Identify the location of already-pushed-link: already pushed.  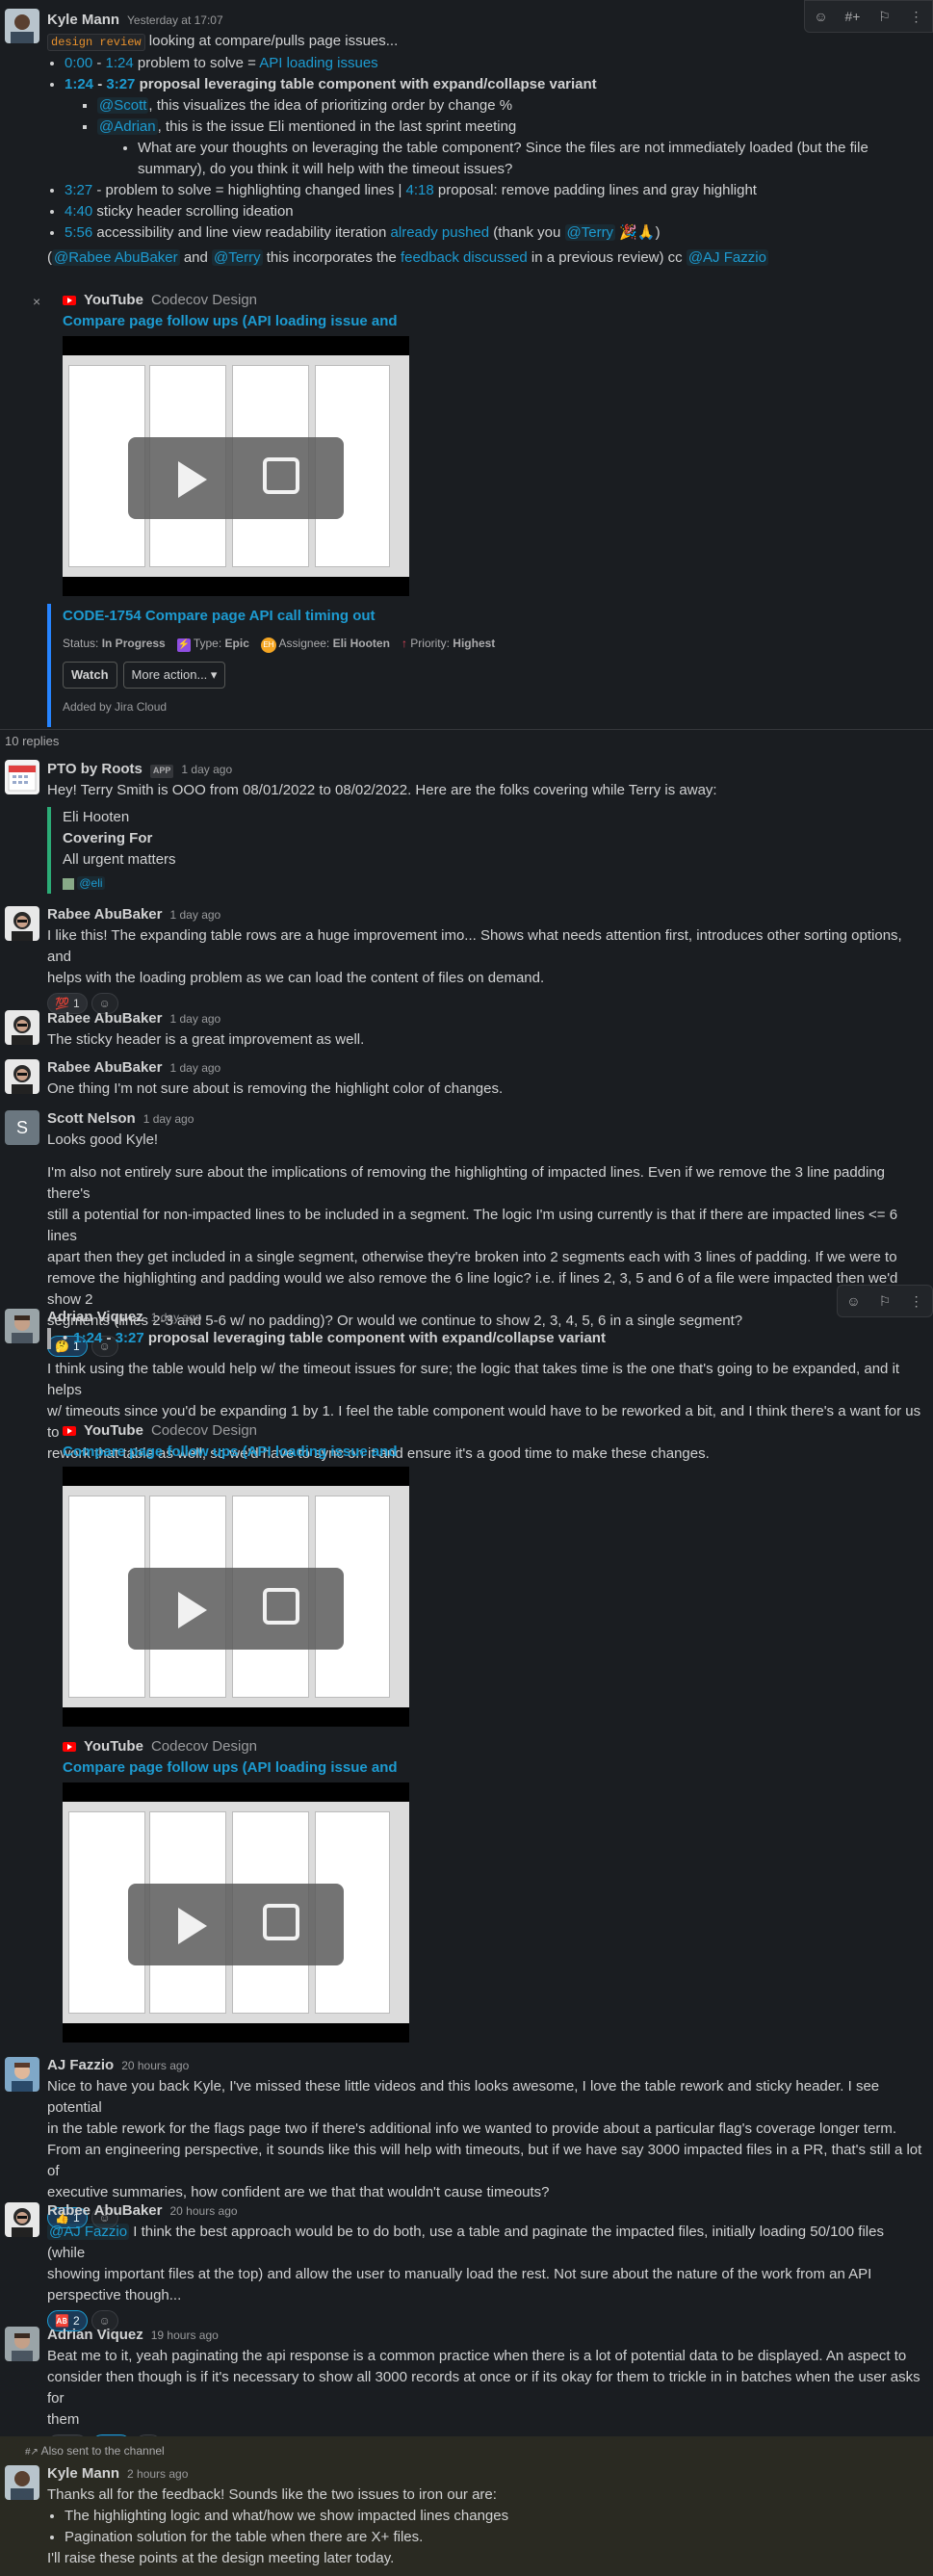
(440, 232).